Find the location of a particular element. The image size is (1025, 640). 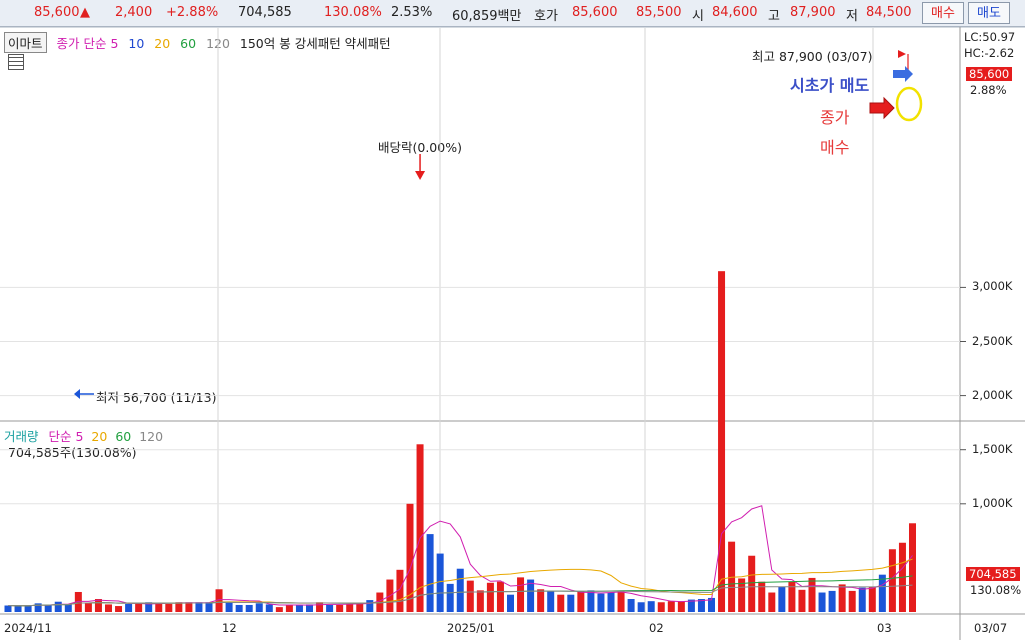

close-buy-arrow-icon is located at coordinates (882, 108).